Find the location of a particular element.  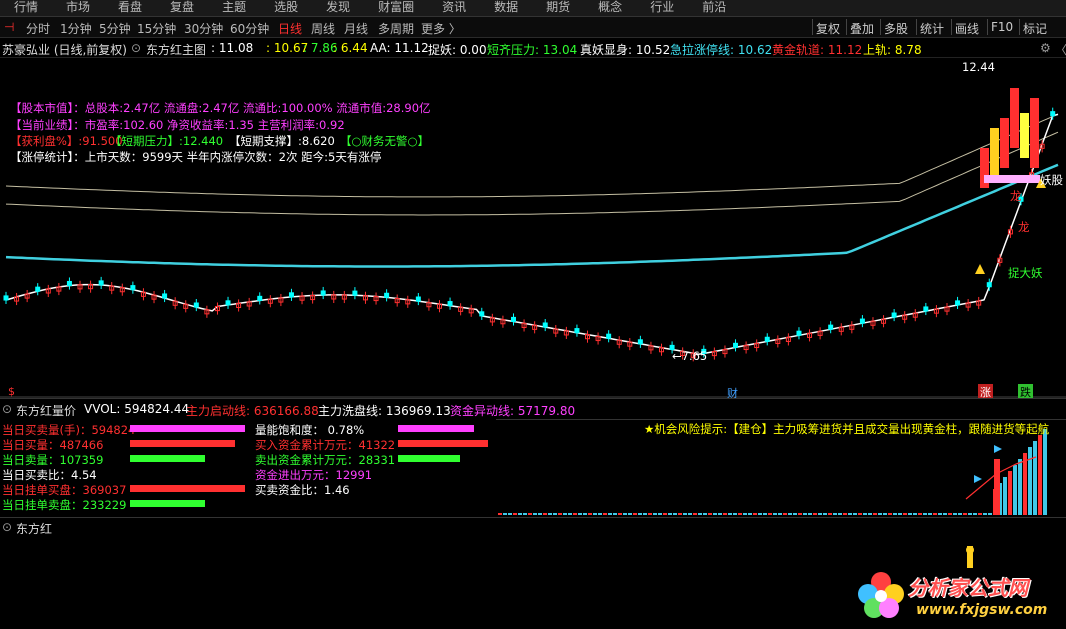

menu-item-11: 概念 is located at coordinates (610, 7).